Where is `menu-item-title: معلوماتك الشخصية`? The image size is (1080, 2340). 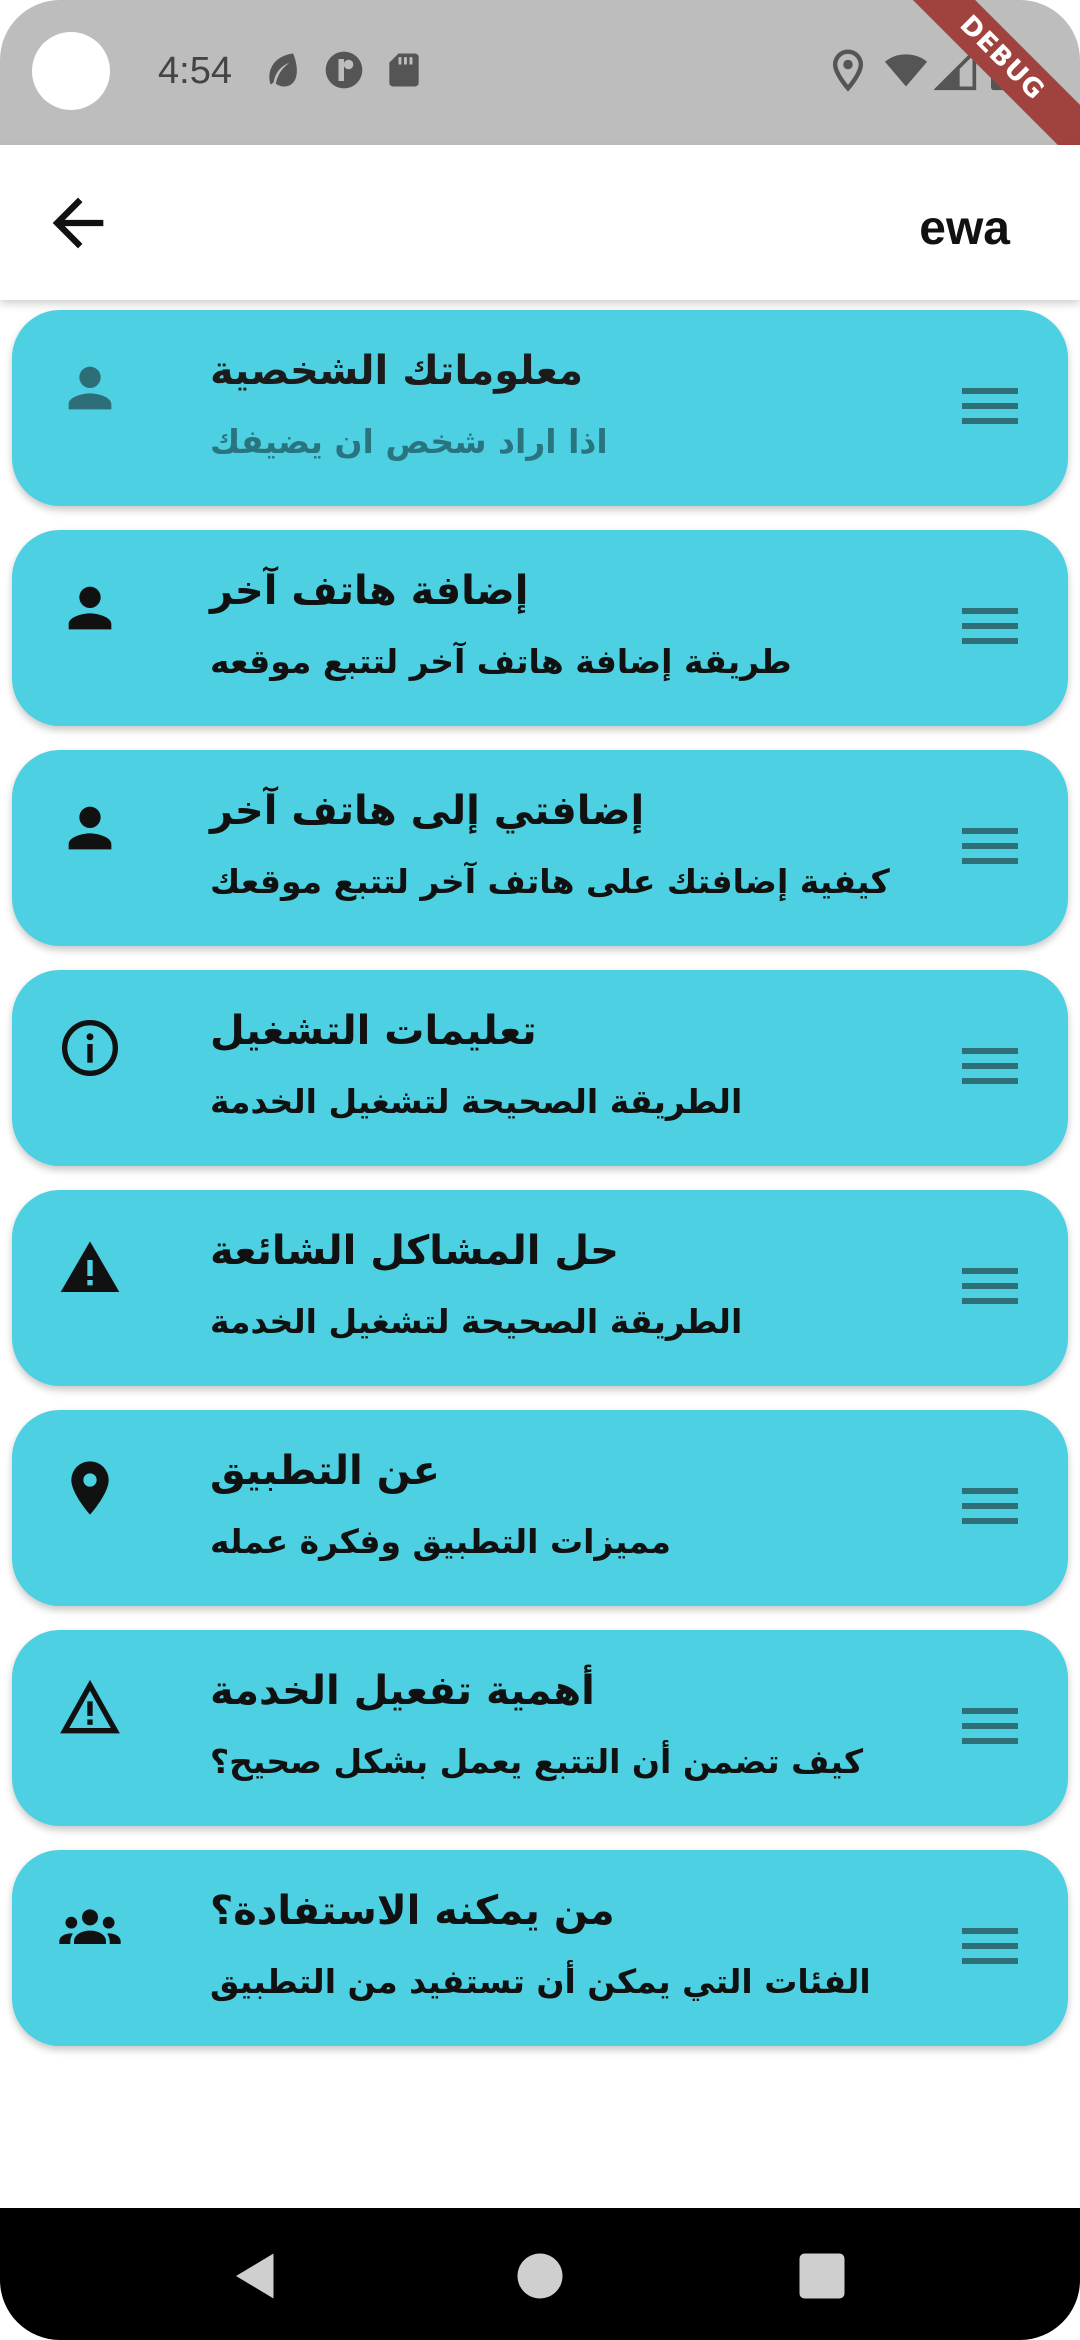
menu-item-title: معلوماتك الشخصية is located at coordinates (396, 371).